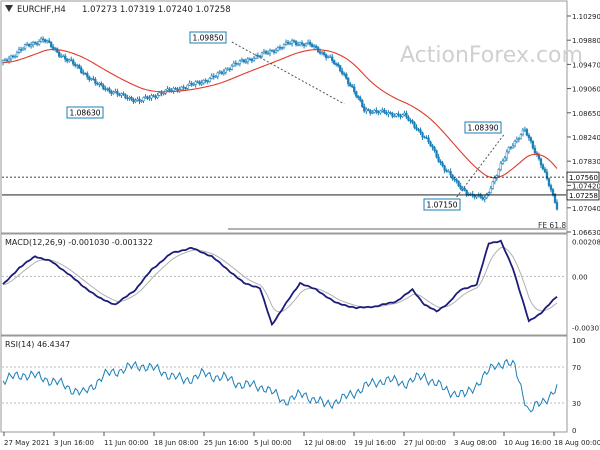  What do you see at coordinates (586, 90) in the screenshot?
I see `price-y-tick-label: 1.09060` at bounding box center [586, 90].